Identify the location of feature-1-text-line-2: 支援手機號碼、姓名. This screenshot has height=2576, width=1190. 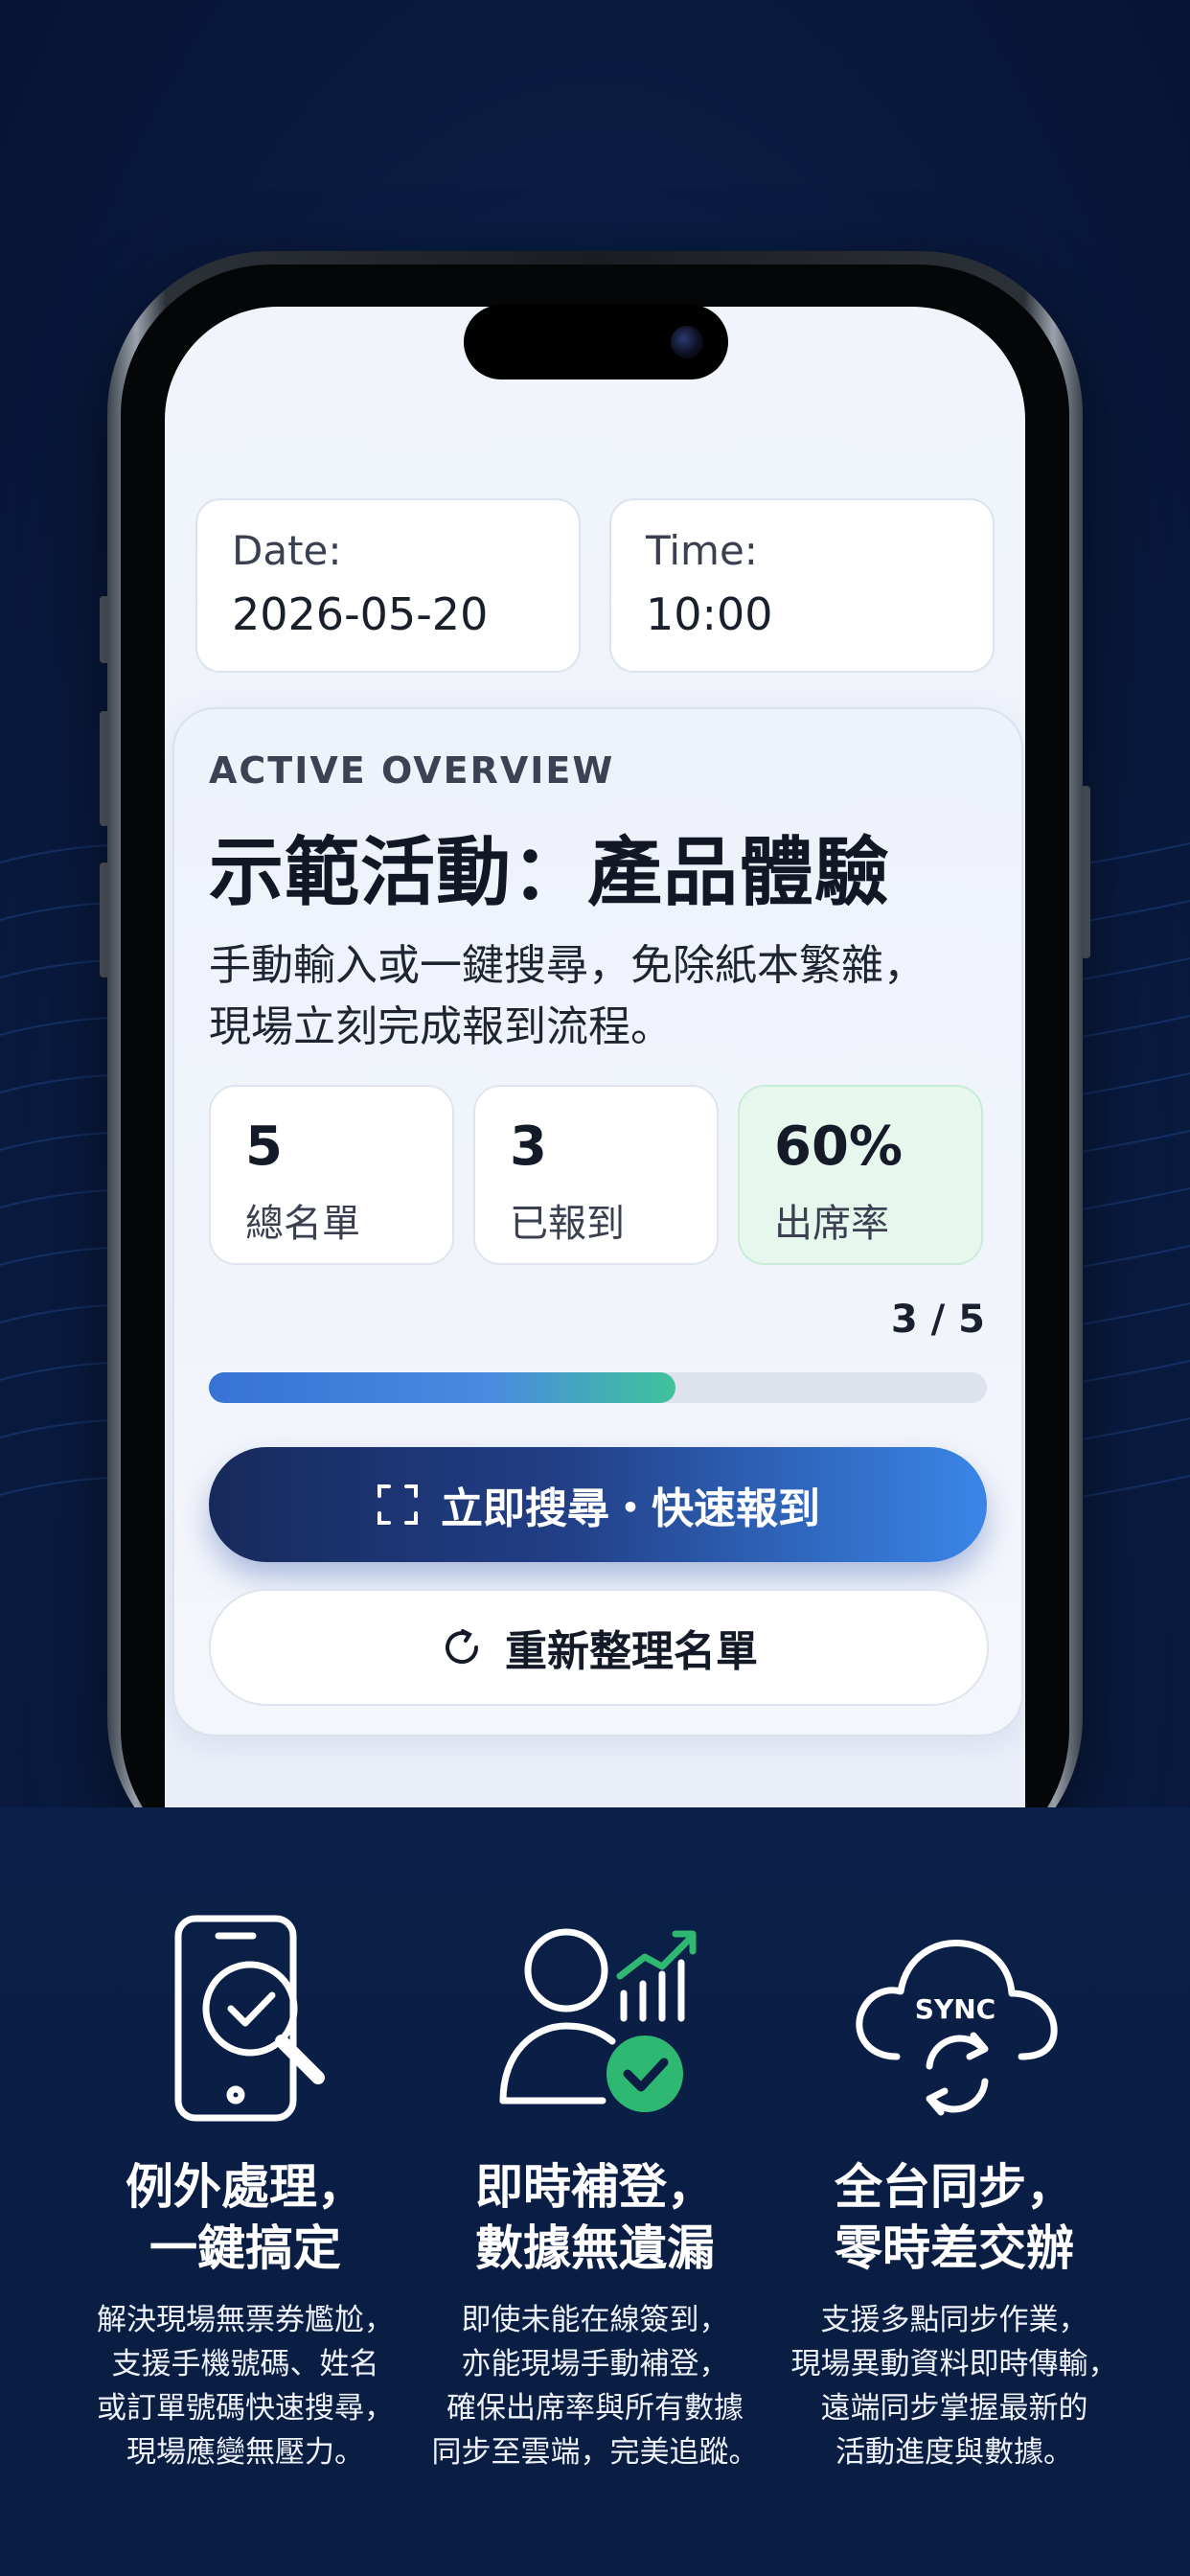
(245, 2364).